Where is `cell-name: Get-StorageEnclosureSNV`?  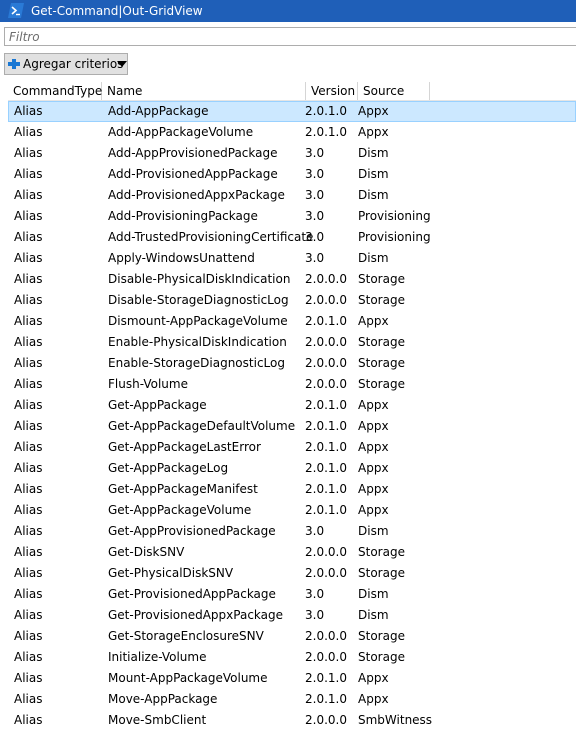 cell-name: Get-StorageEnclosureSNV is located at coordinates (186, 636).